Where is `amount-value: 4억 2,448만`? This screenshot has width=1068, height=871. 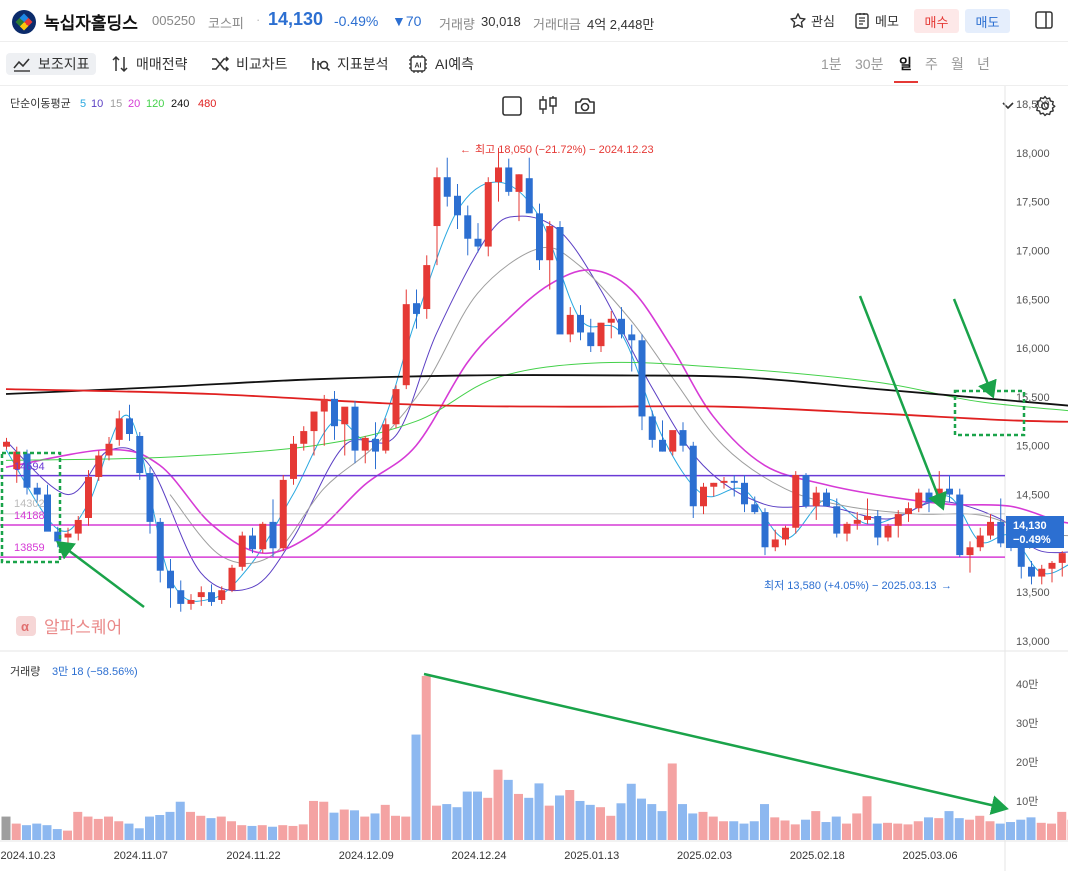 amount-value: 4억 2,448만 is located at coordinates (621, 24).